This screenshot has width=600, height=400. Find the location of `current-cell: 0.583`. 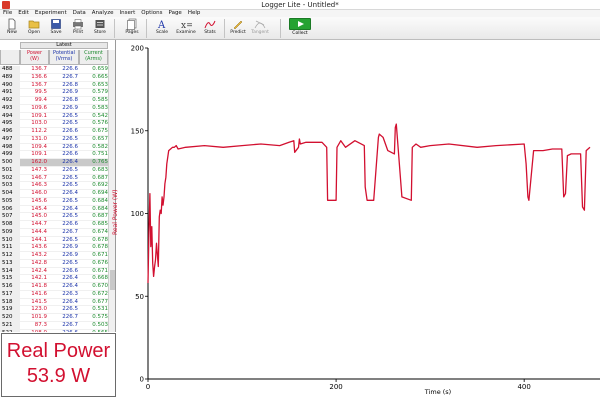

current-cell: 0.583 is located at coordinates (95, 109).